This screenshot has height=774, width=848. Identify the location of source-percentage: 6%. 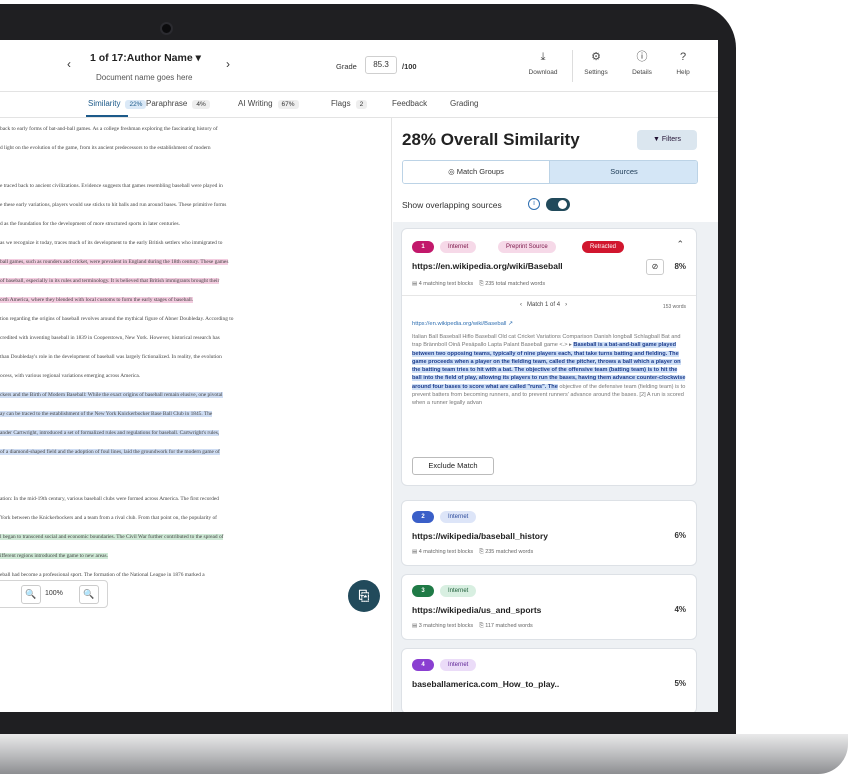
(680, 535).